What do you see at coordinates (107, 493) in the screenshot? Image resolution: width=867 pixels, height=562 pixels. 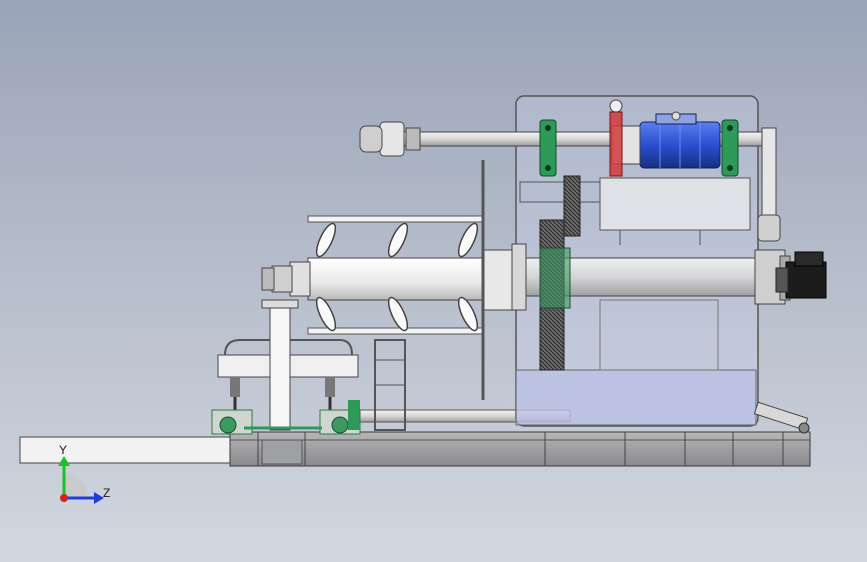 I see `z-axis-label: Z` at bounding box center [107, 493].